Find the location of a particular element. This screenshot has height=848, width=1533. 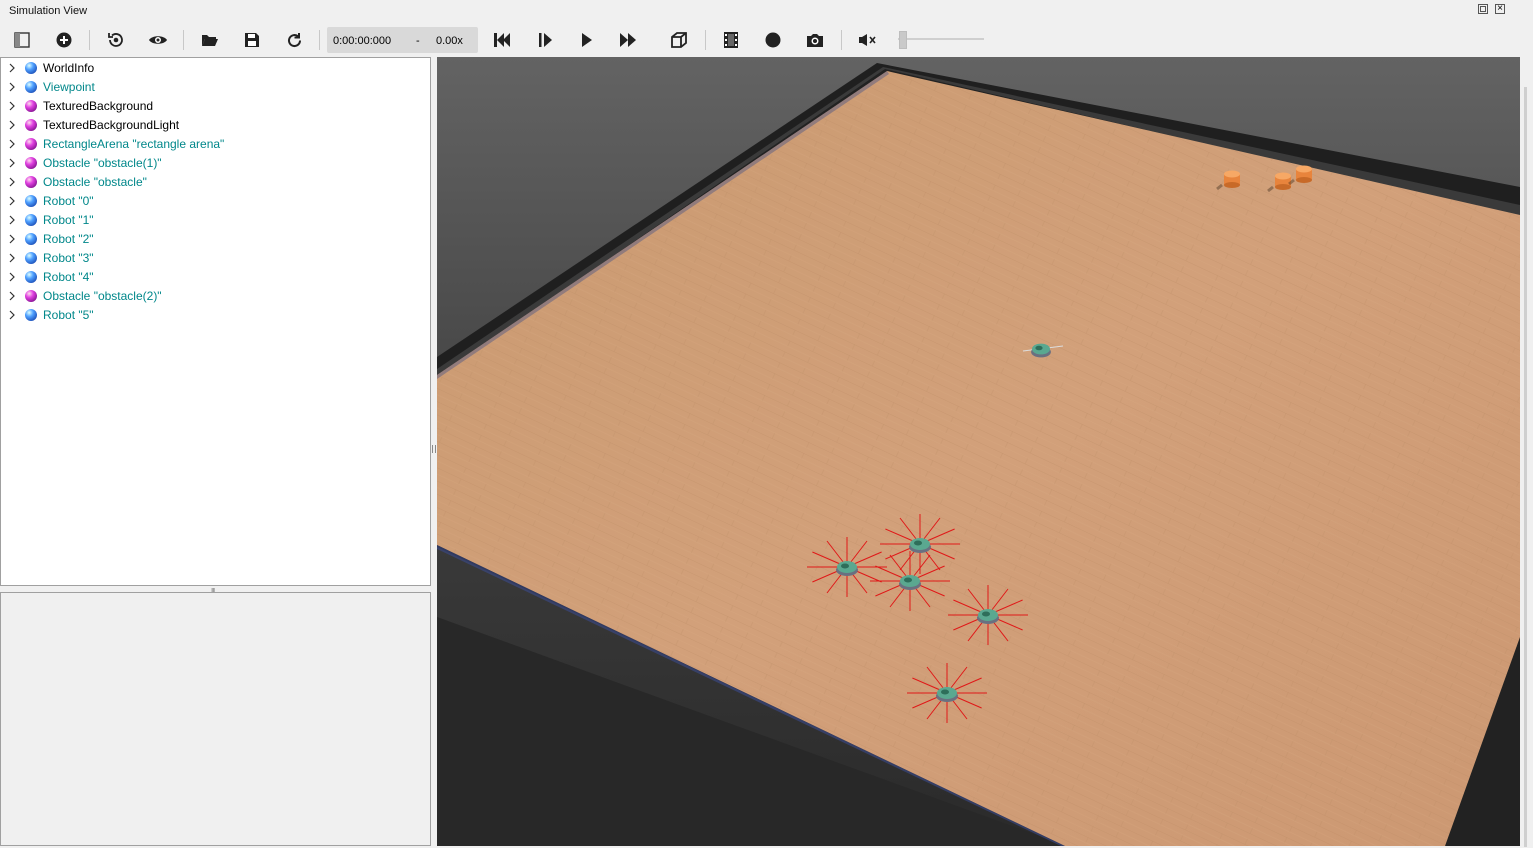

fast-button is located at coordinates (628, 40).